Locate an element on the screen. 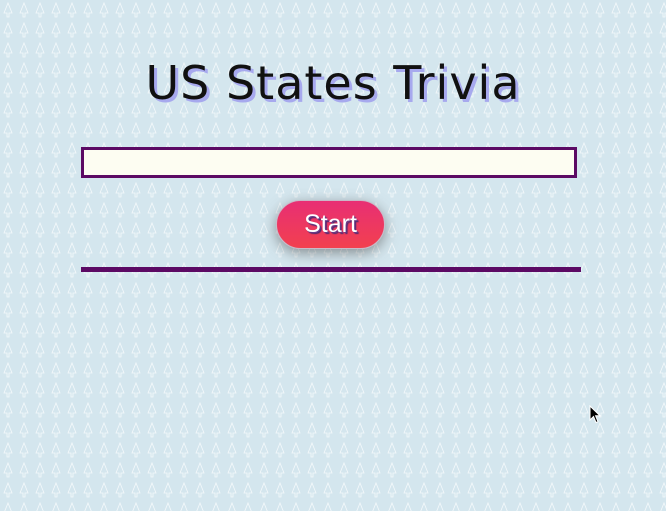 This screenshot has height=511, width=666. page-title: US States Trivia is located at coordinates (333, 83).